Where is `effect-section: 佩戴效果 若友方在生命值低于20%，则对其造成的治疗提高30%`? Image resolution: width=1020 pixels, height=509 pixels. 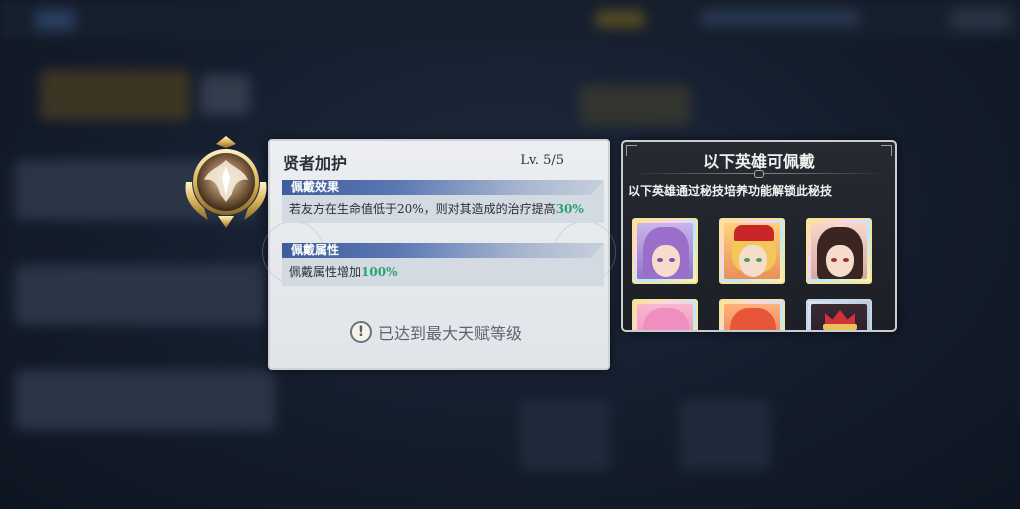
effect-section: 佩戴效果 若友方在生命值低于20%，则对其造成的治疗提高30% is located at coordinates (443, 201).